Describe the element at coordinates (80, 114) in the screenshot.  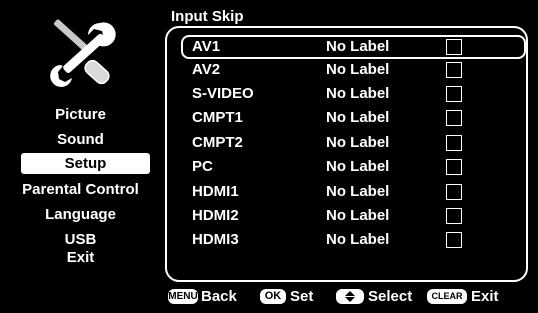
I see `menu-item-picture: Picture` at that location.